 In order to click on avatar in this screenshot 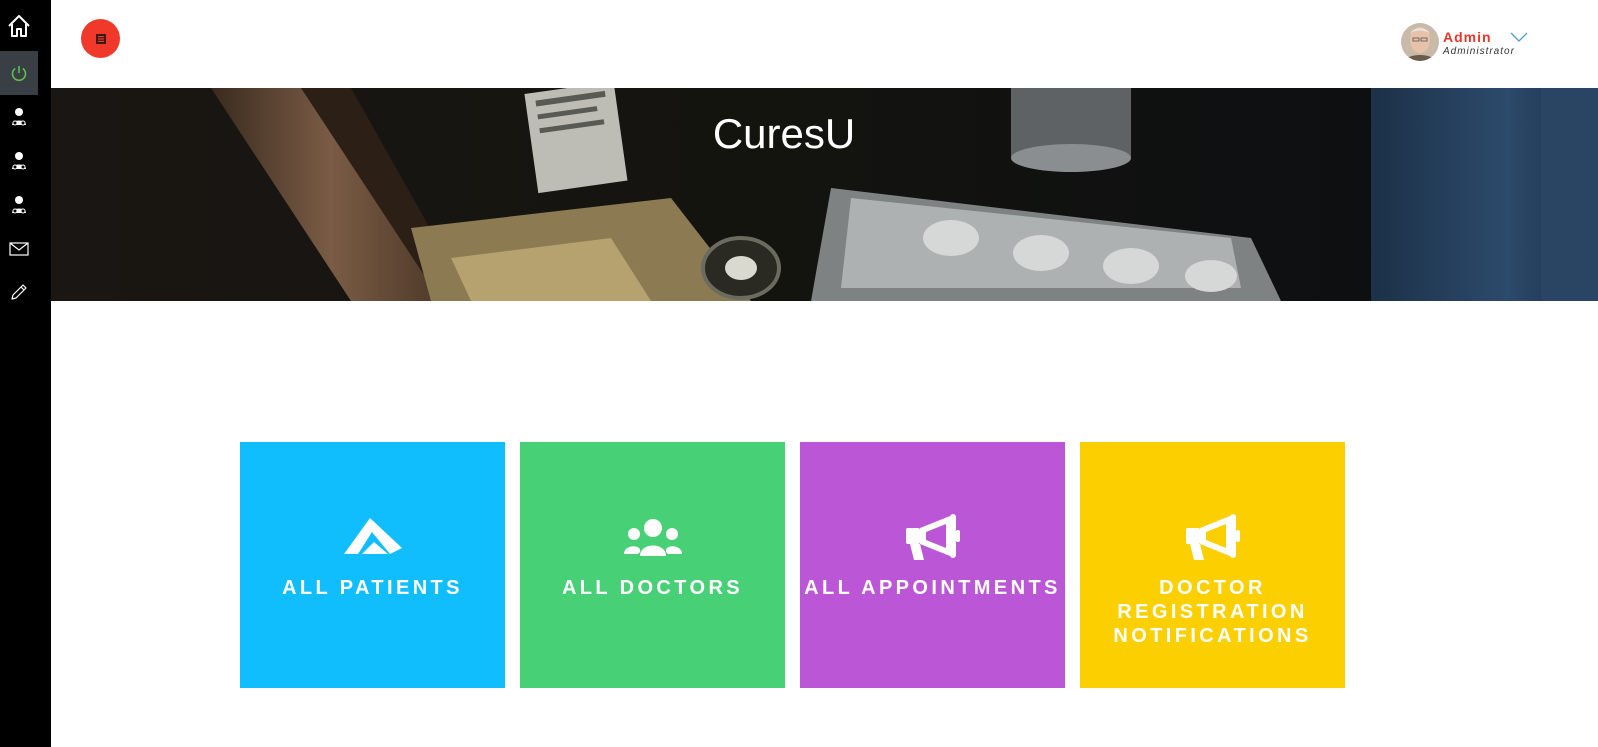, I will do `click(1420, 42)`.